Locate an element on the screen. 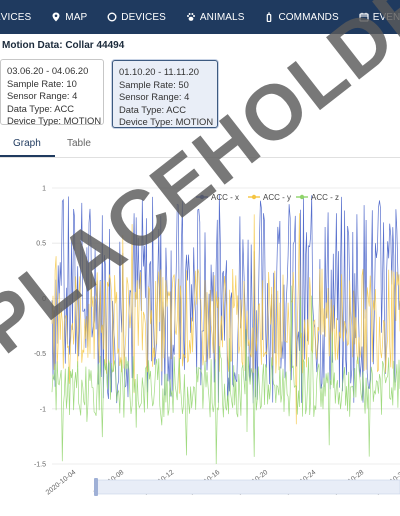 The height and width of the screenshot is (516, 400). zoom-track is located at coordinates (247, 487).